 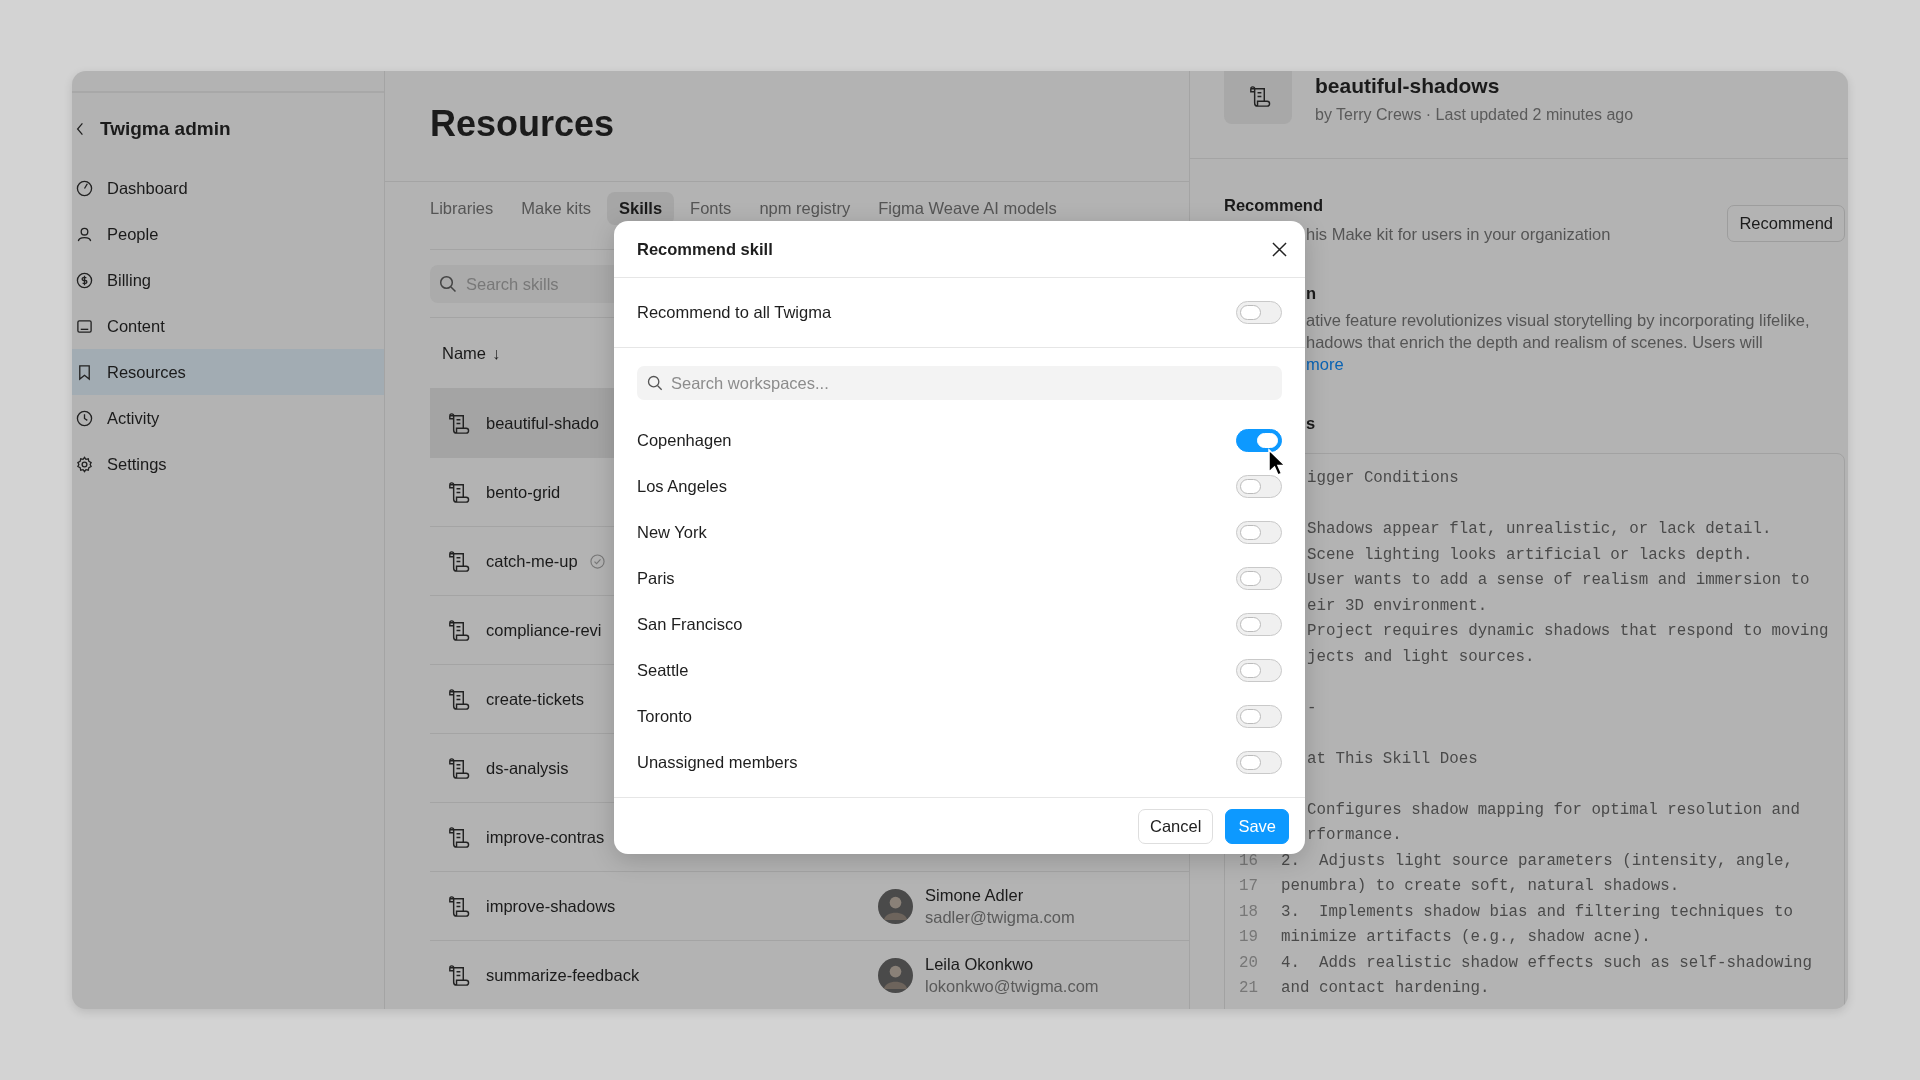 I want to click on section-heading: Recommend, so click(x=1274, y=205).